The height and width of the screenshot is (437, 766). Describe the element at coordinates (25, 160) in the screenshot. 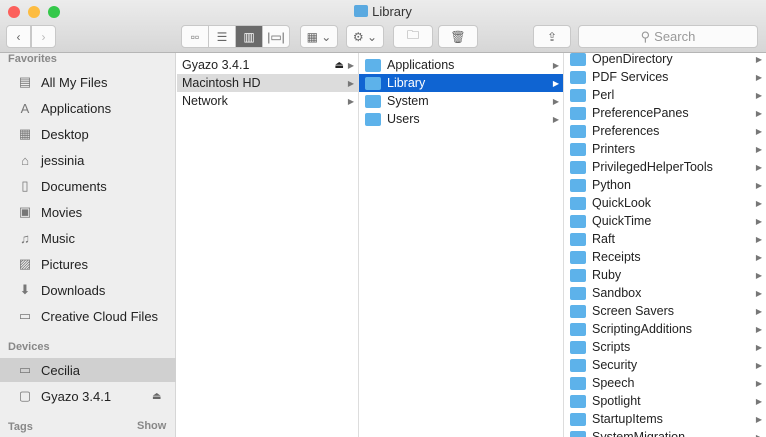

I see `home-icon: ⌂` at that location.